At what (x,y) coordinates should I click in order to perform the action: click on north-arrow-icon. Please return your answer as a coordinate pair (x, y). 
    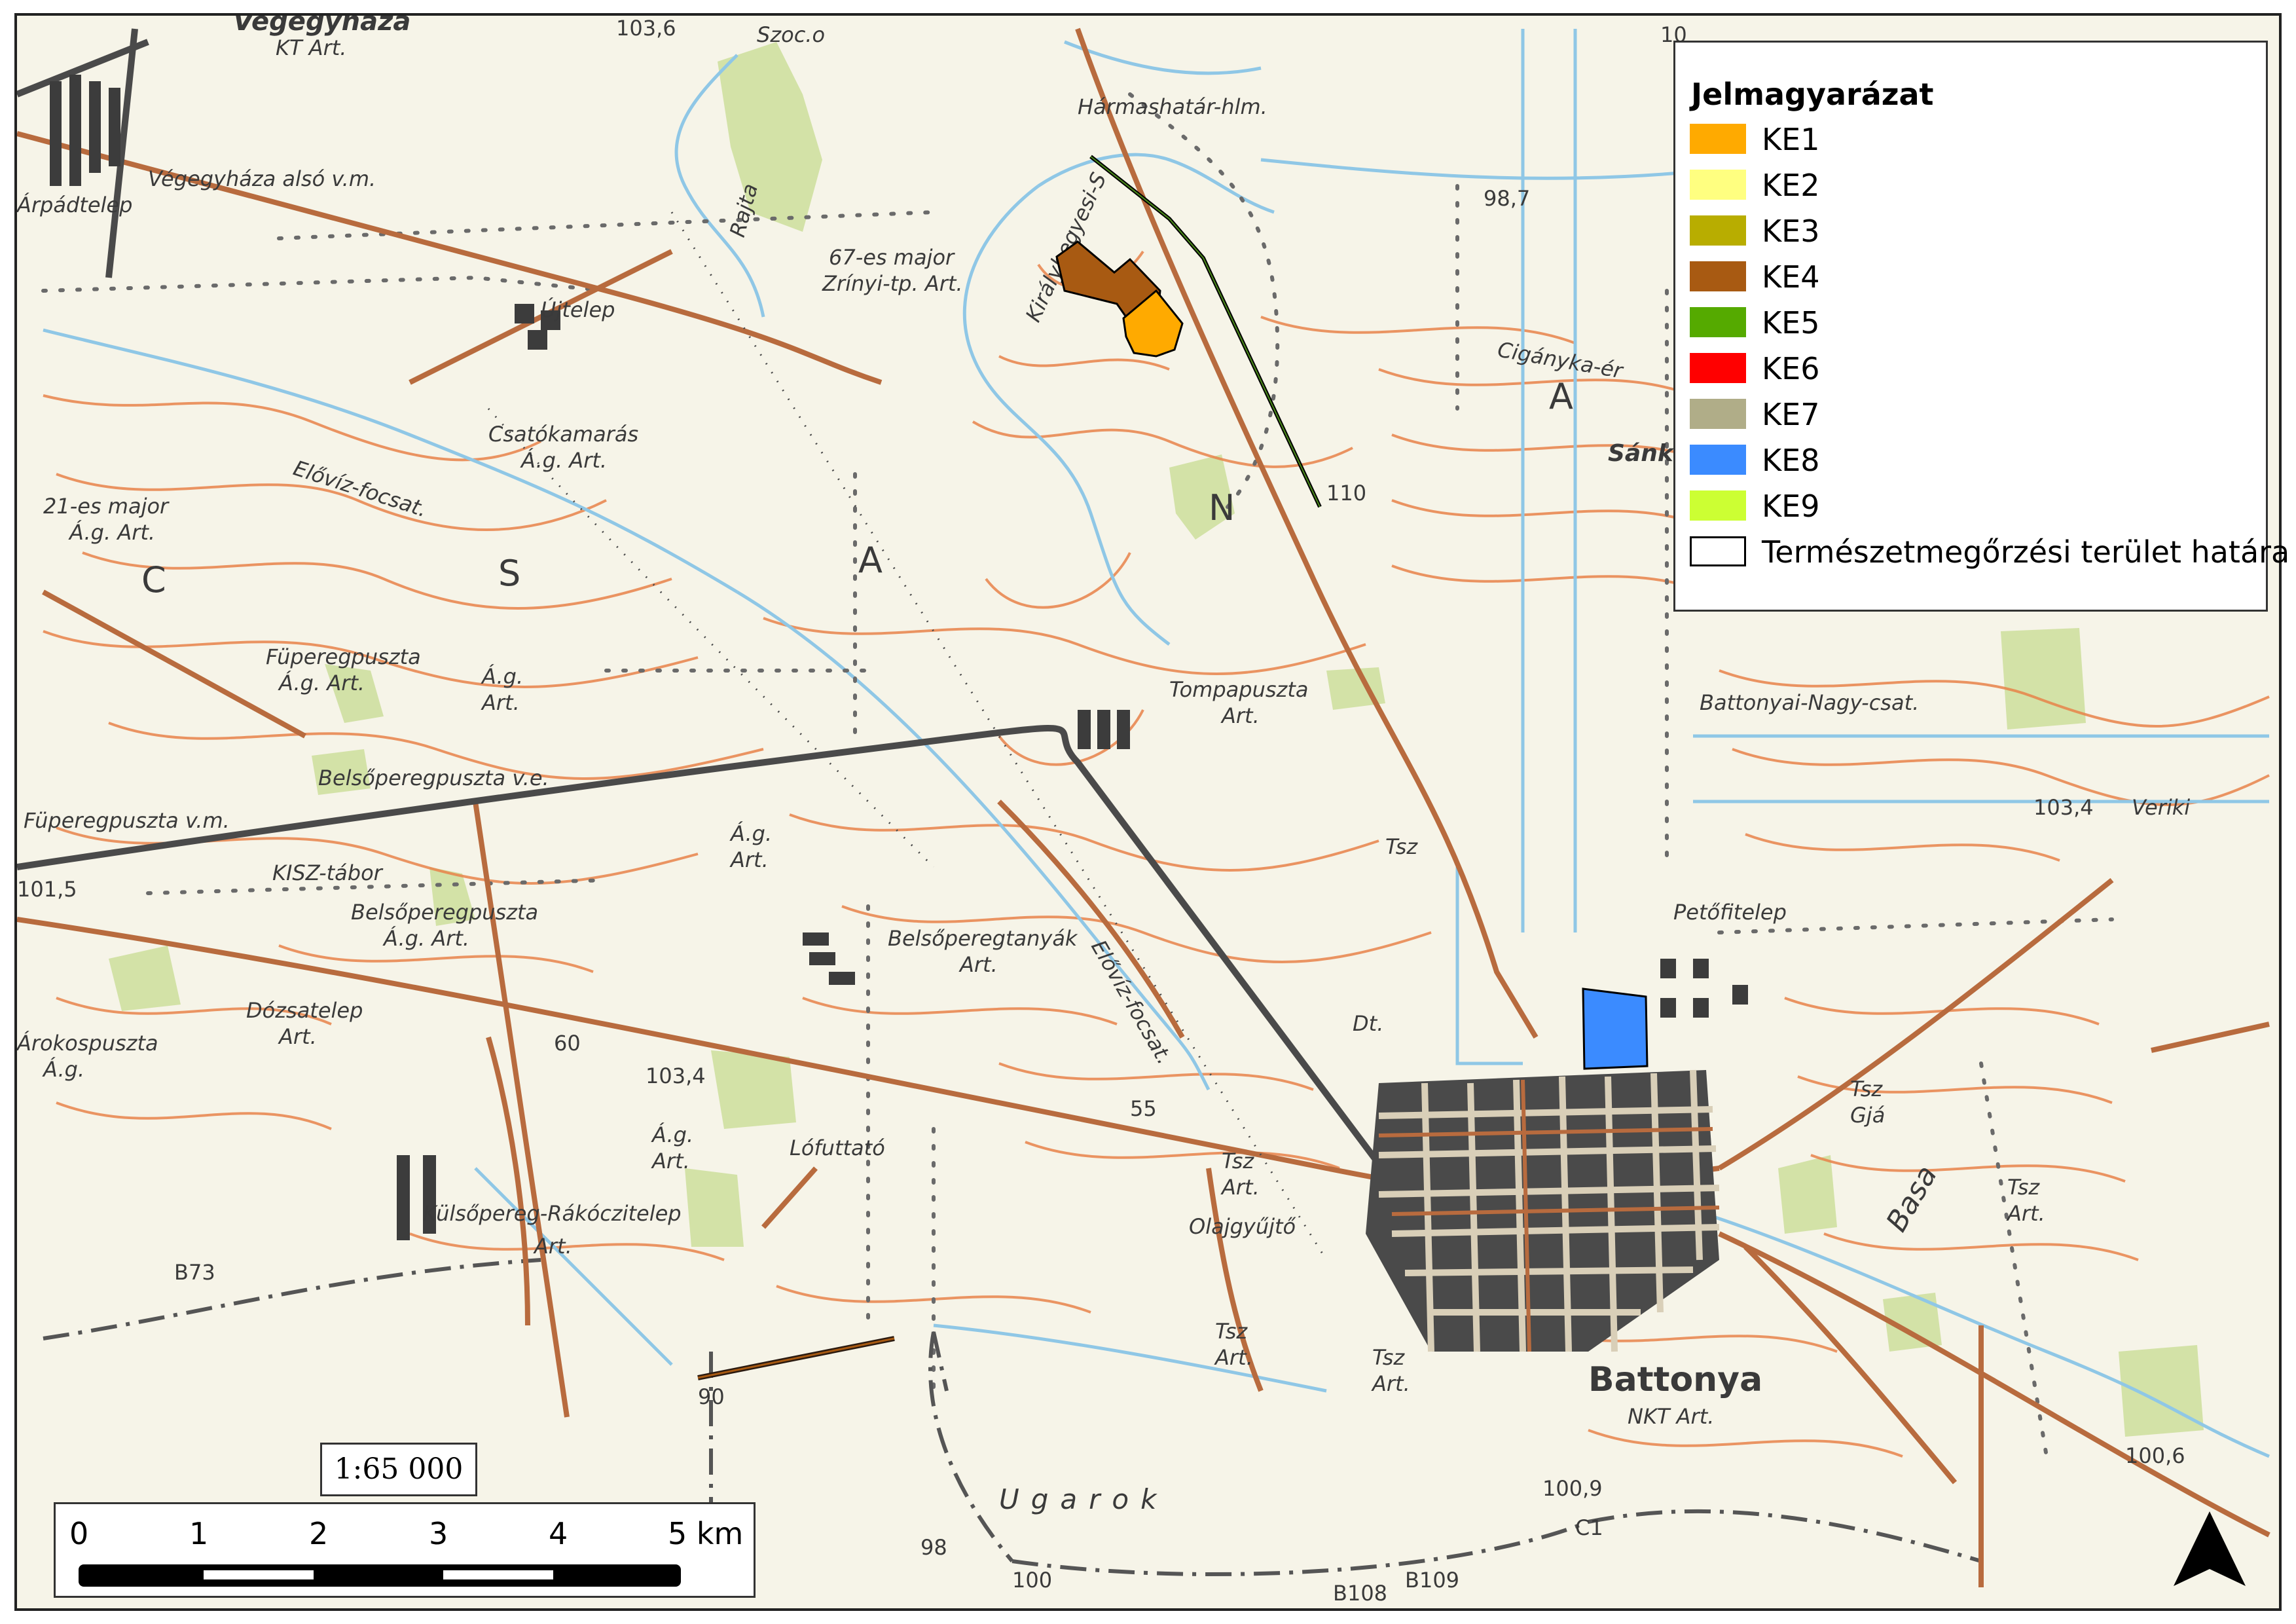
    Looking at the image, I should click on (2210, 1548).